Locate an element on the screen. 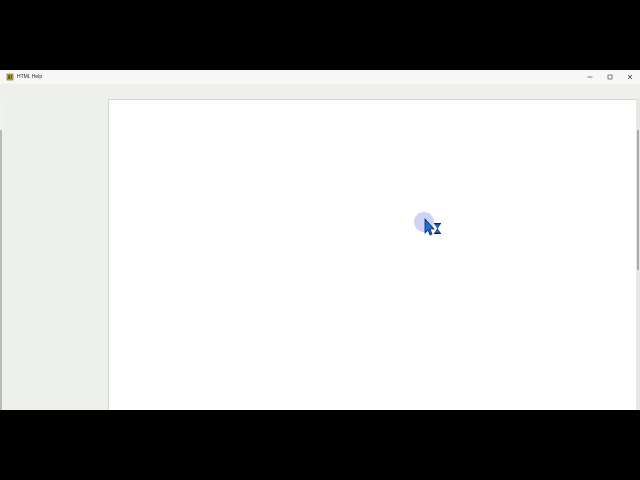 The image size is (640, 480). close-icon is located at coordinates (630, 77).